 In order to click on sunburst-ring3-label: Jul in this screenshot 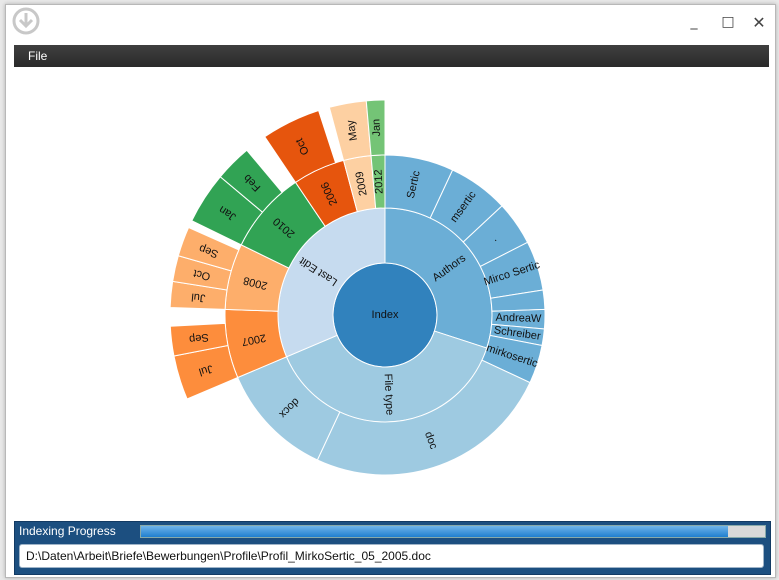, I will do `click(198, 296)`.